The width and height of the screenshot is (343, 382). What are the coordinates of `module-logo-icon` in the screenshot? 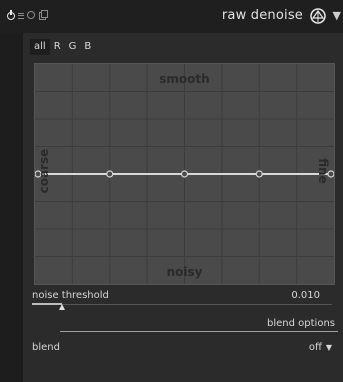 It's located at (318, 16).